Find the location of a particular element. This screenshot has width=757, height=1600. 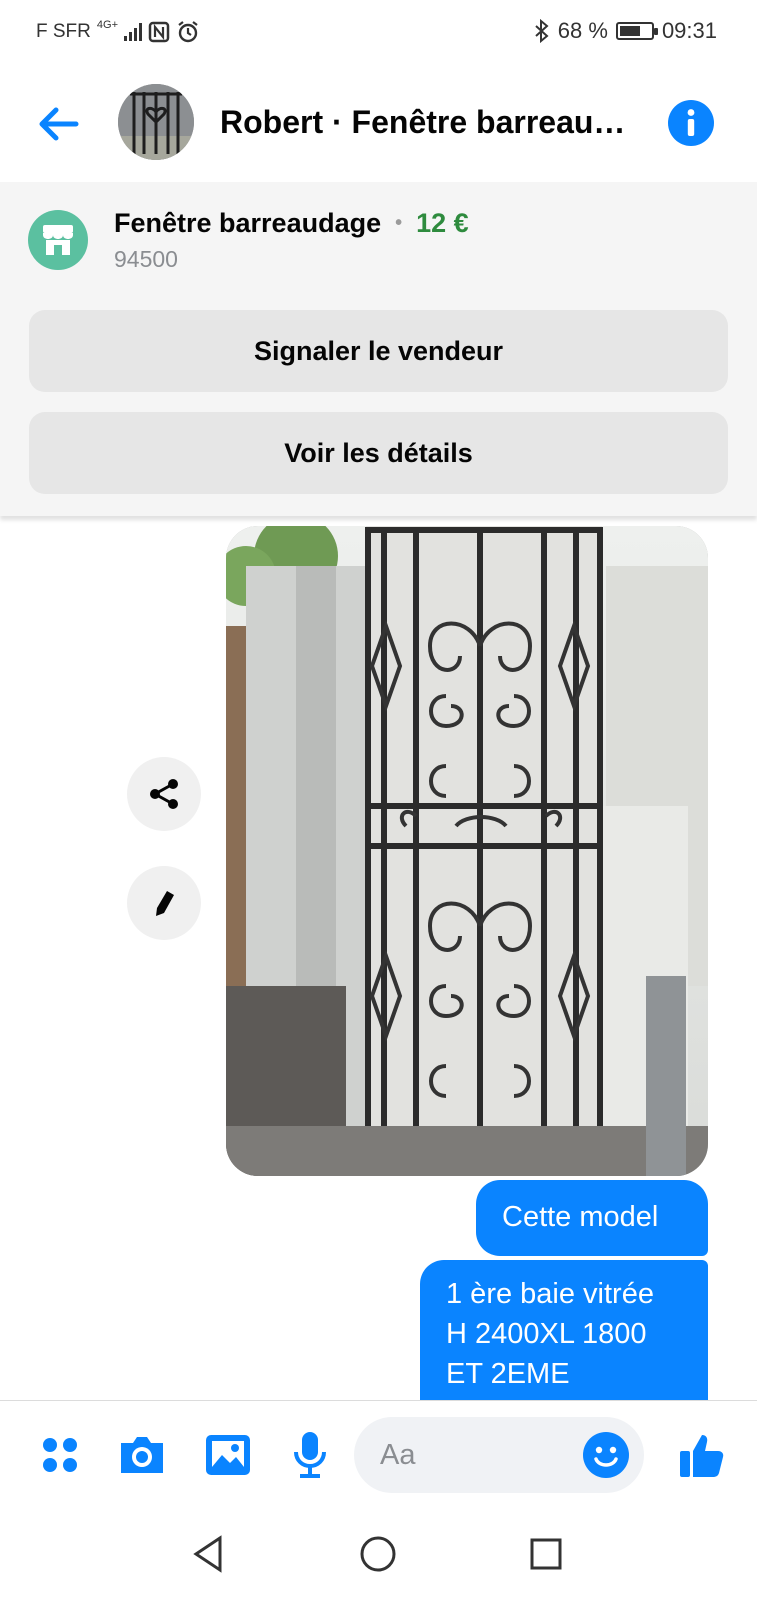

listing-title-row: Fenêtre barreaudage • 12 € is located at coordinates (291, 223).